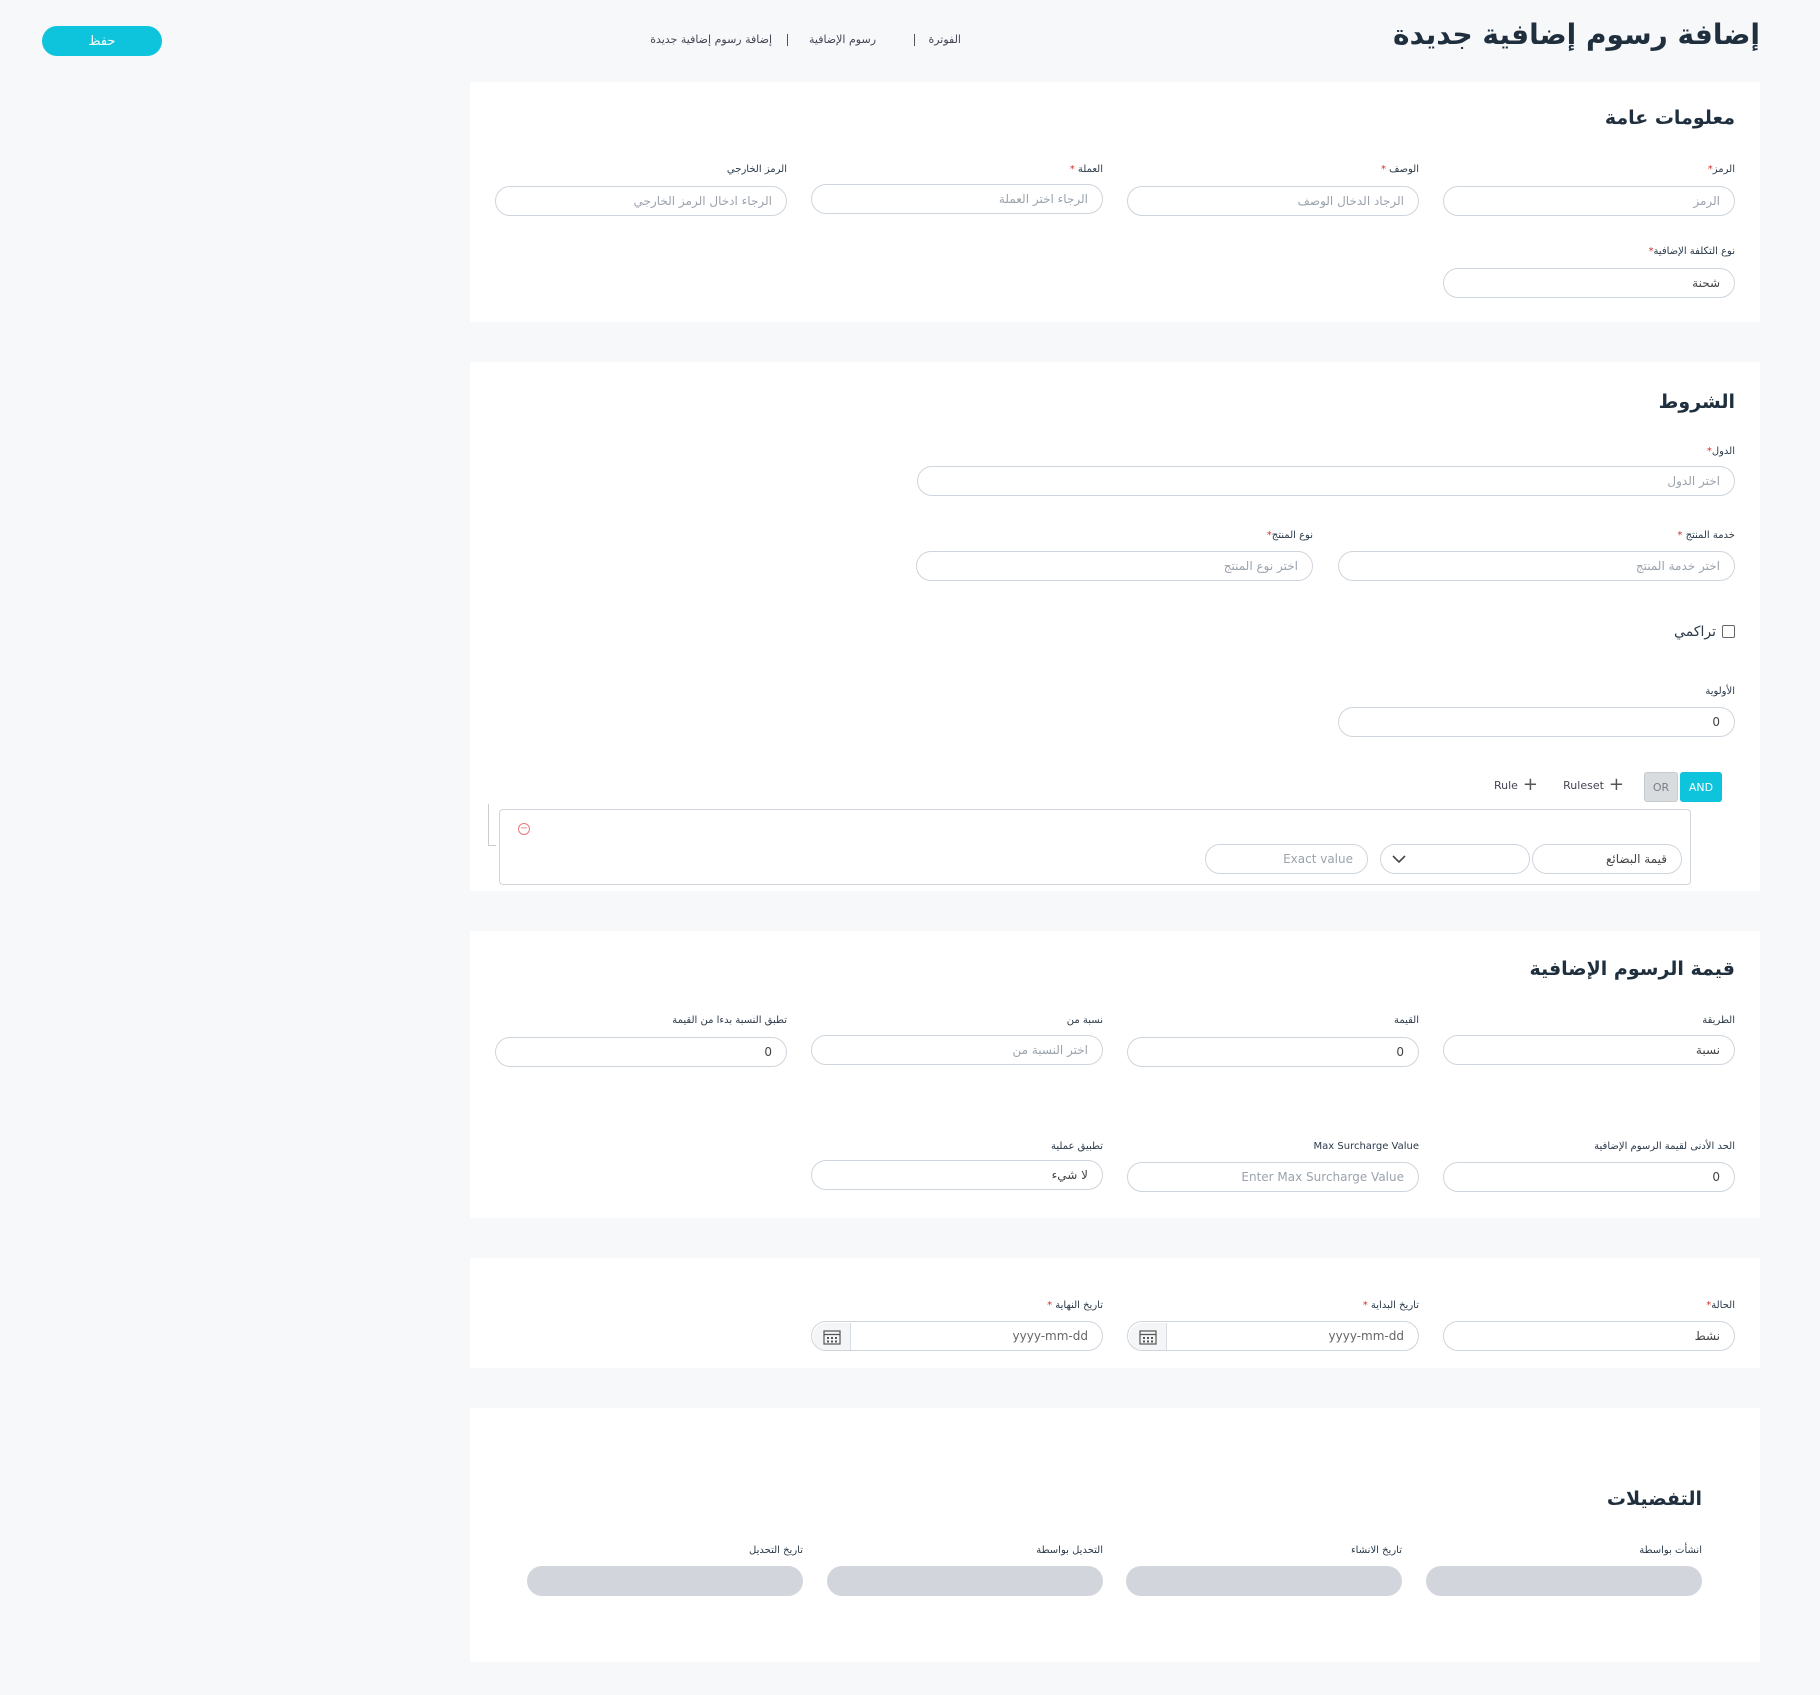 This screenshot has height=1695, width=1820. What do you see at coordinates (1399, 859) in the screenshot?
I see `chevron-down-icon` at bounding box center [1399, 859].